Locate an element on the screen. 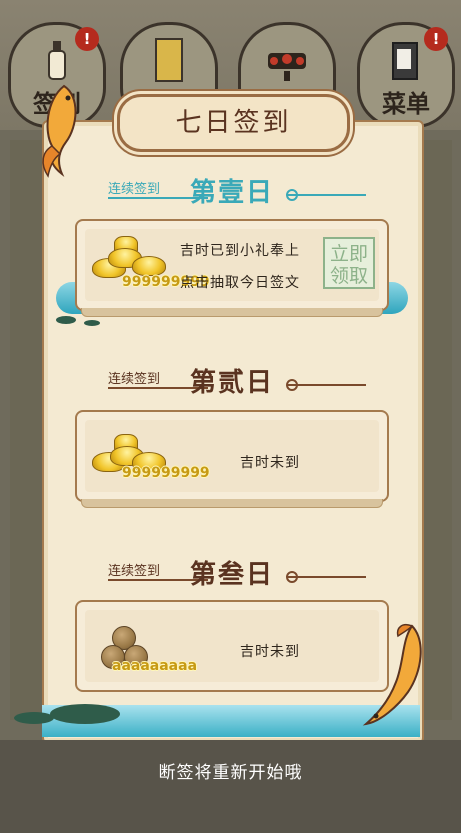 Image resolution: width=461 pixels, height=833 pixels. day-title: 第叁日 is located at coordinates (232, 575).